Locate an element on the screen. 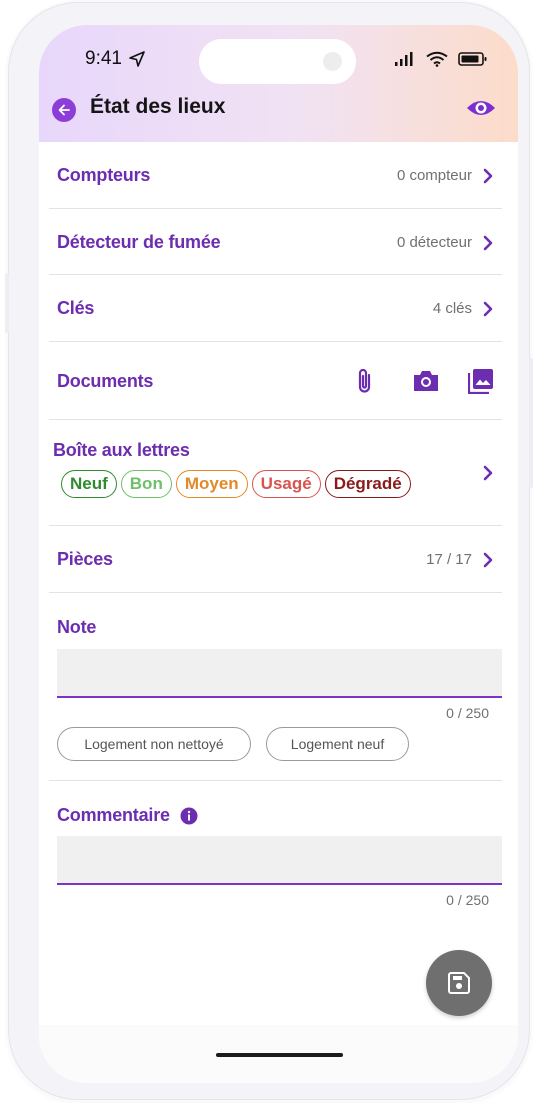 The width and height of the screenshot is (538, 1103). page-title: État des lieux is located at coordinates (158, 106).